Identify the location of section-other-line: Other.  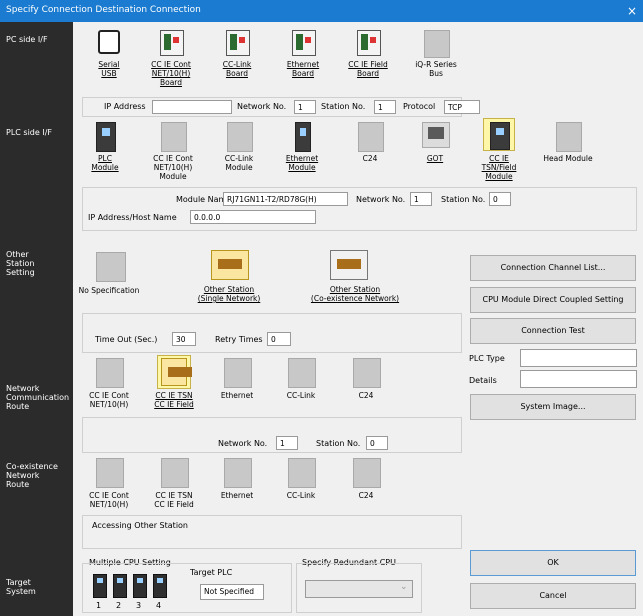
(17, 254).